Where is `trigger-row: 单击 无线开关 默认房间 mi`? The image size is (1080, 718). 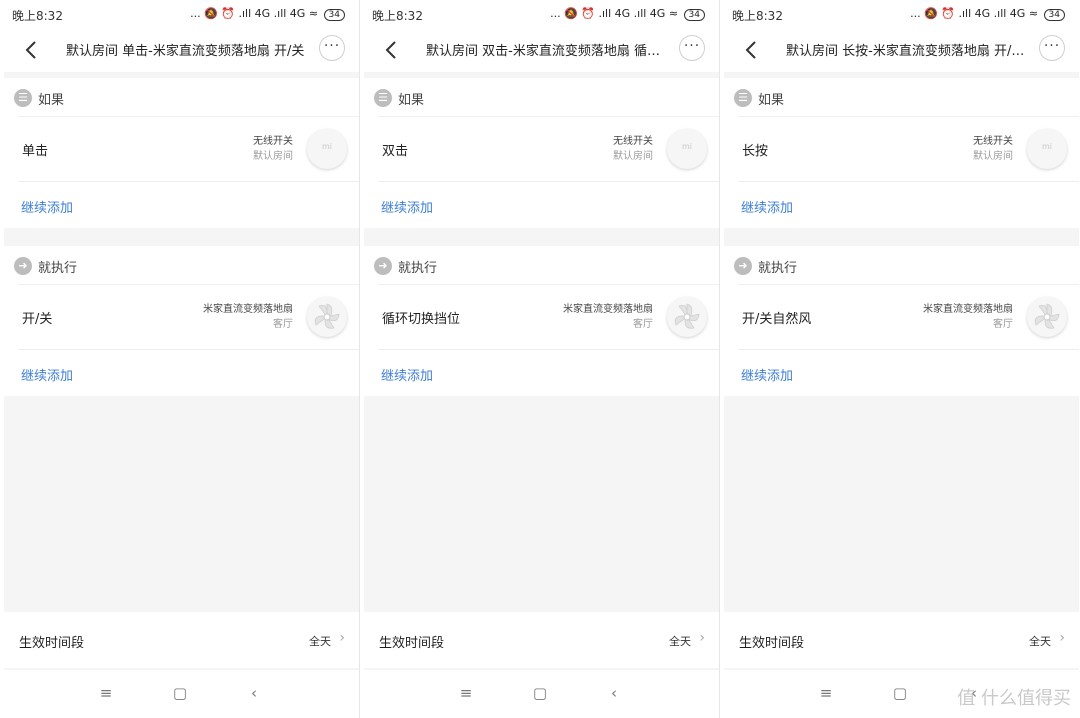
trigger-row: 单击 无线开关 默认房间 mi is located at coordinates (188, 149).